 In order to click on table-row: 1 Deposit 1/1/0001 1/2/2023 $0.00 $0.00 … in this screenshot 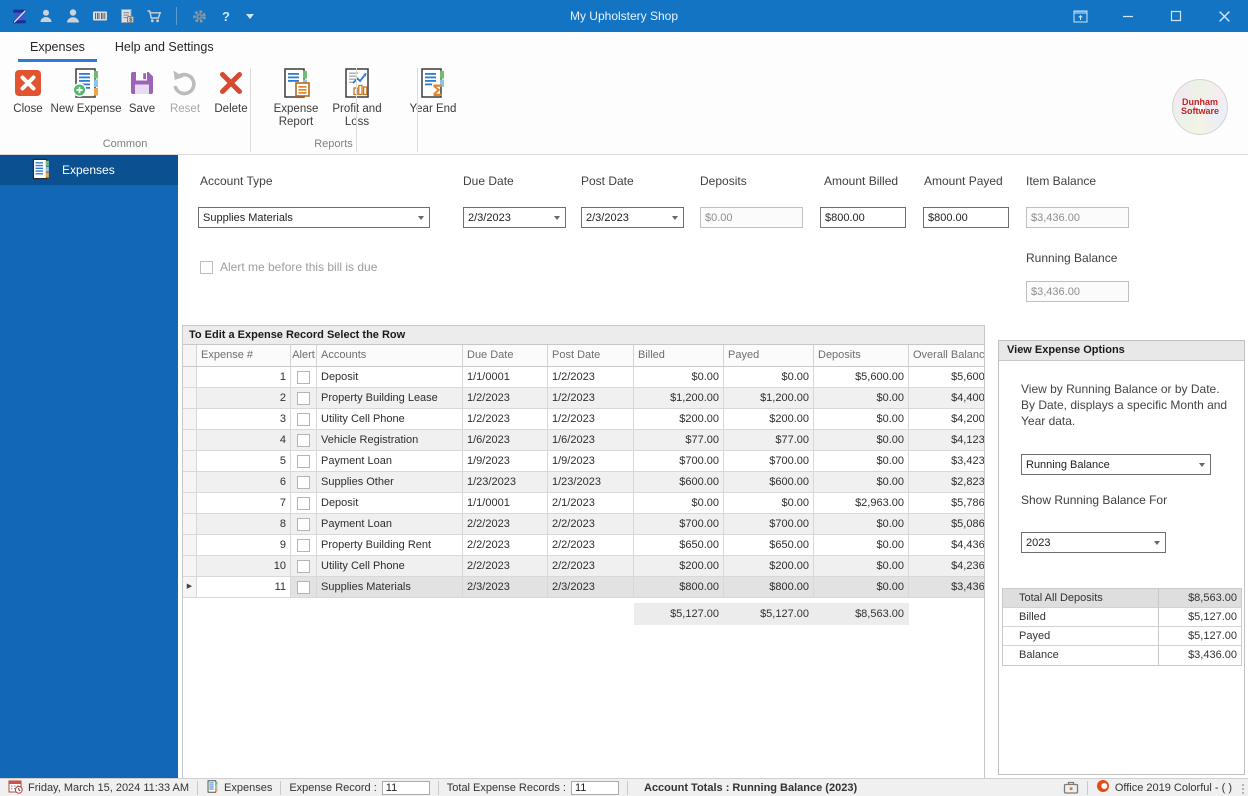, I will do `click(583, 377)`.